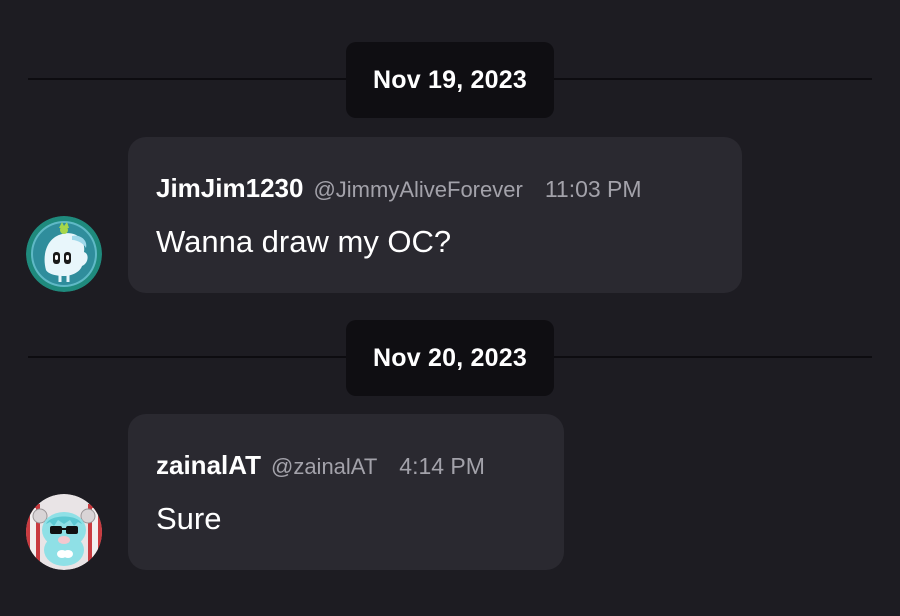  I want to click on timestamp: 4:14 PM, so click(442, 466).